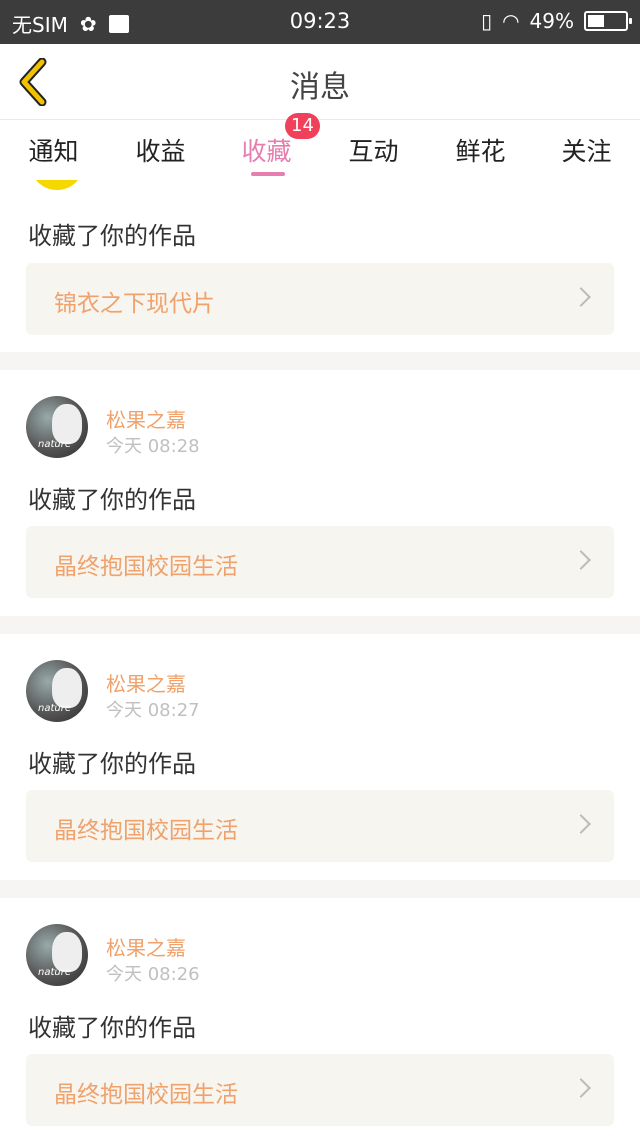 The image size is (640, 1138). Describe the element at coordinates (134, 304) in the screenshot. I see `work-title: 锦衣之下现代片` at that location.